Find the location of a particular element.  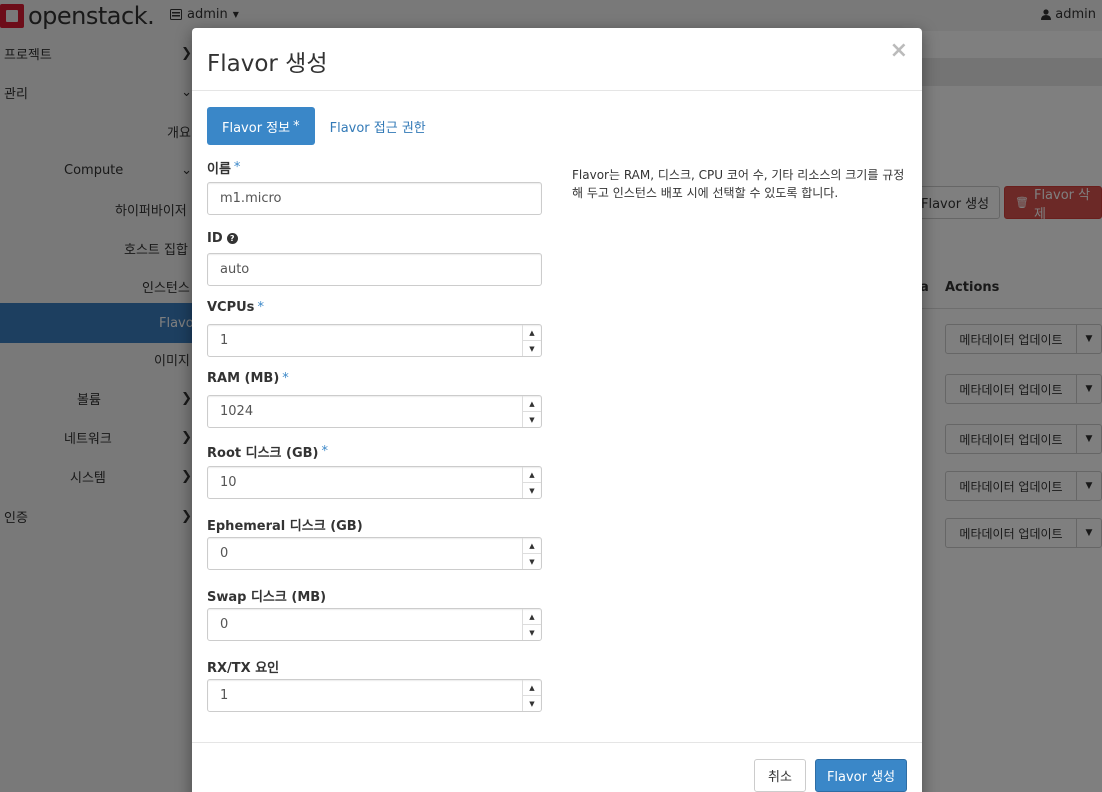

modal-footer: 취소 Flavor 생성 is located at coordinates (557, 767).